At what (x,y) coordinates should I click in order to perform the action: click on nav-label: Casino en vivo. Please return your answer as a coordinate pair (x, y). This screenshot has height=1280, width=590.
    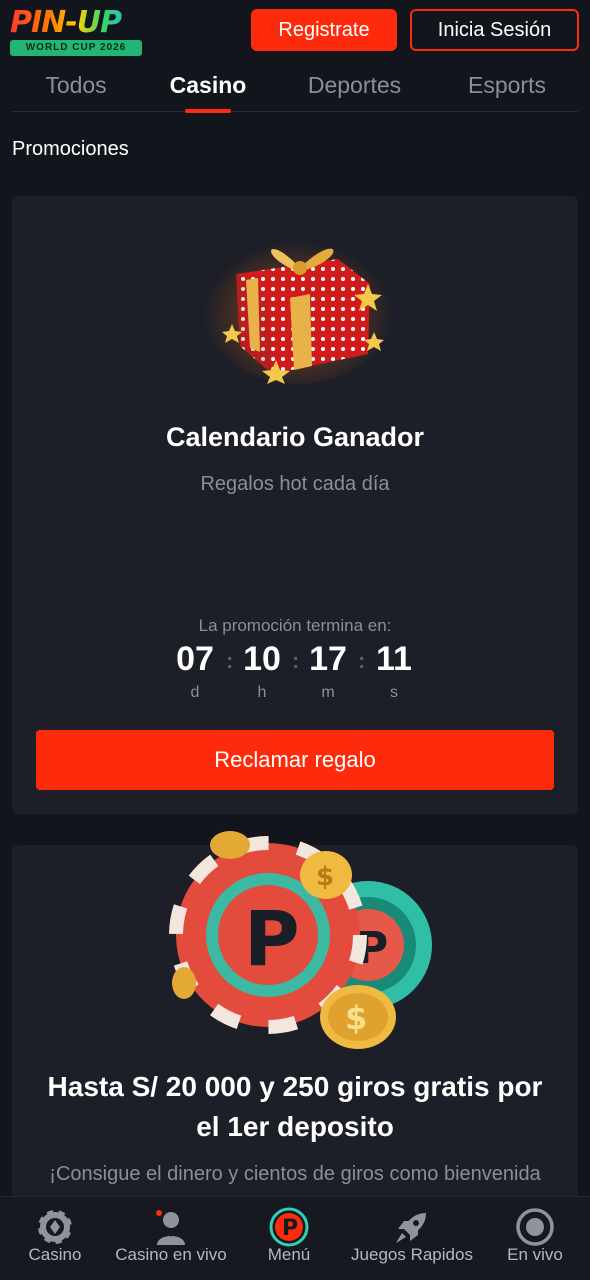
    Looking at the image, I should click on (171, 1254).